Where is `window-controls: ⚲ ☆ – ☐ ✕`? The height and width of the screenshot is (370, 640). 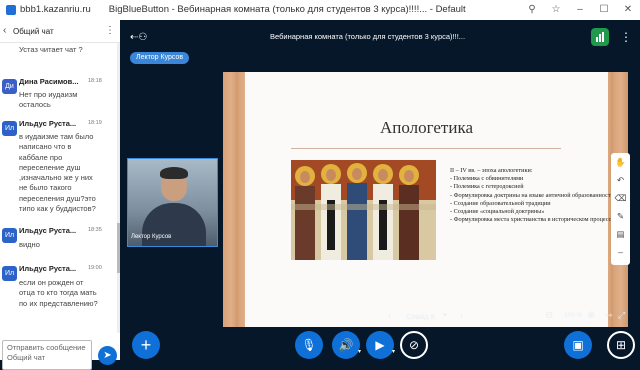
window-controls: ⚲ ☆ – ☐ ✕ is located at coordinates (580, 10).